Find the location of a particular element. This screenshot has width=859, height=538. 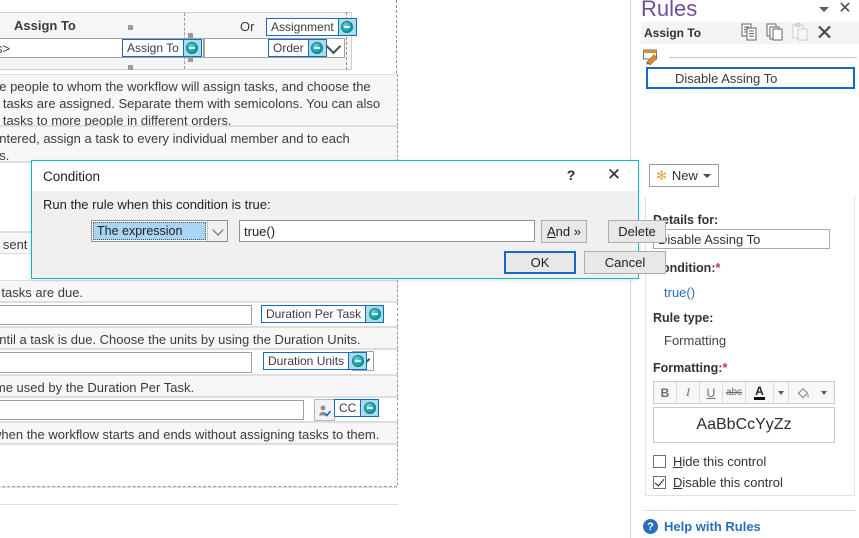

dialog-title: Condition is located at coordinates (72, 176).